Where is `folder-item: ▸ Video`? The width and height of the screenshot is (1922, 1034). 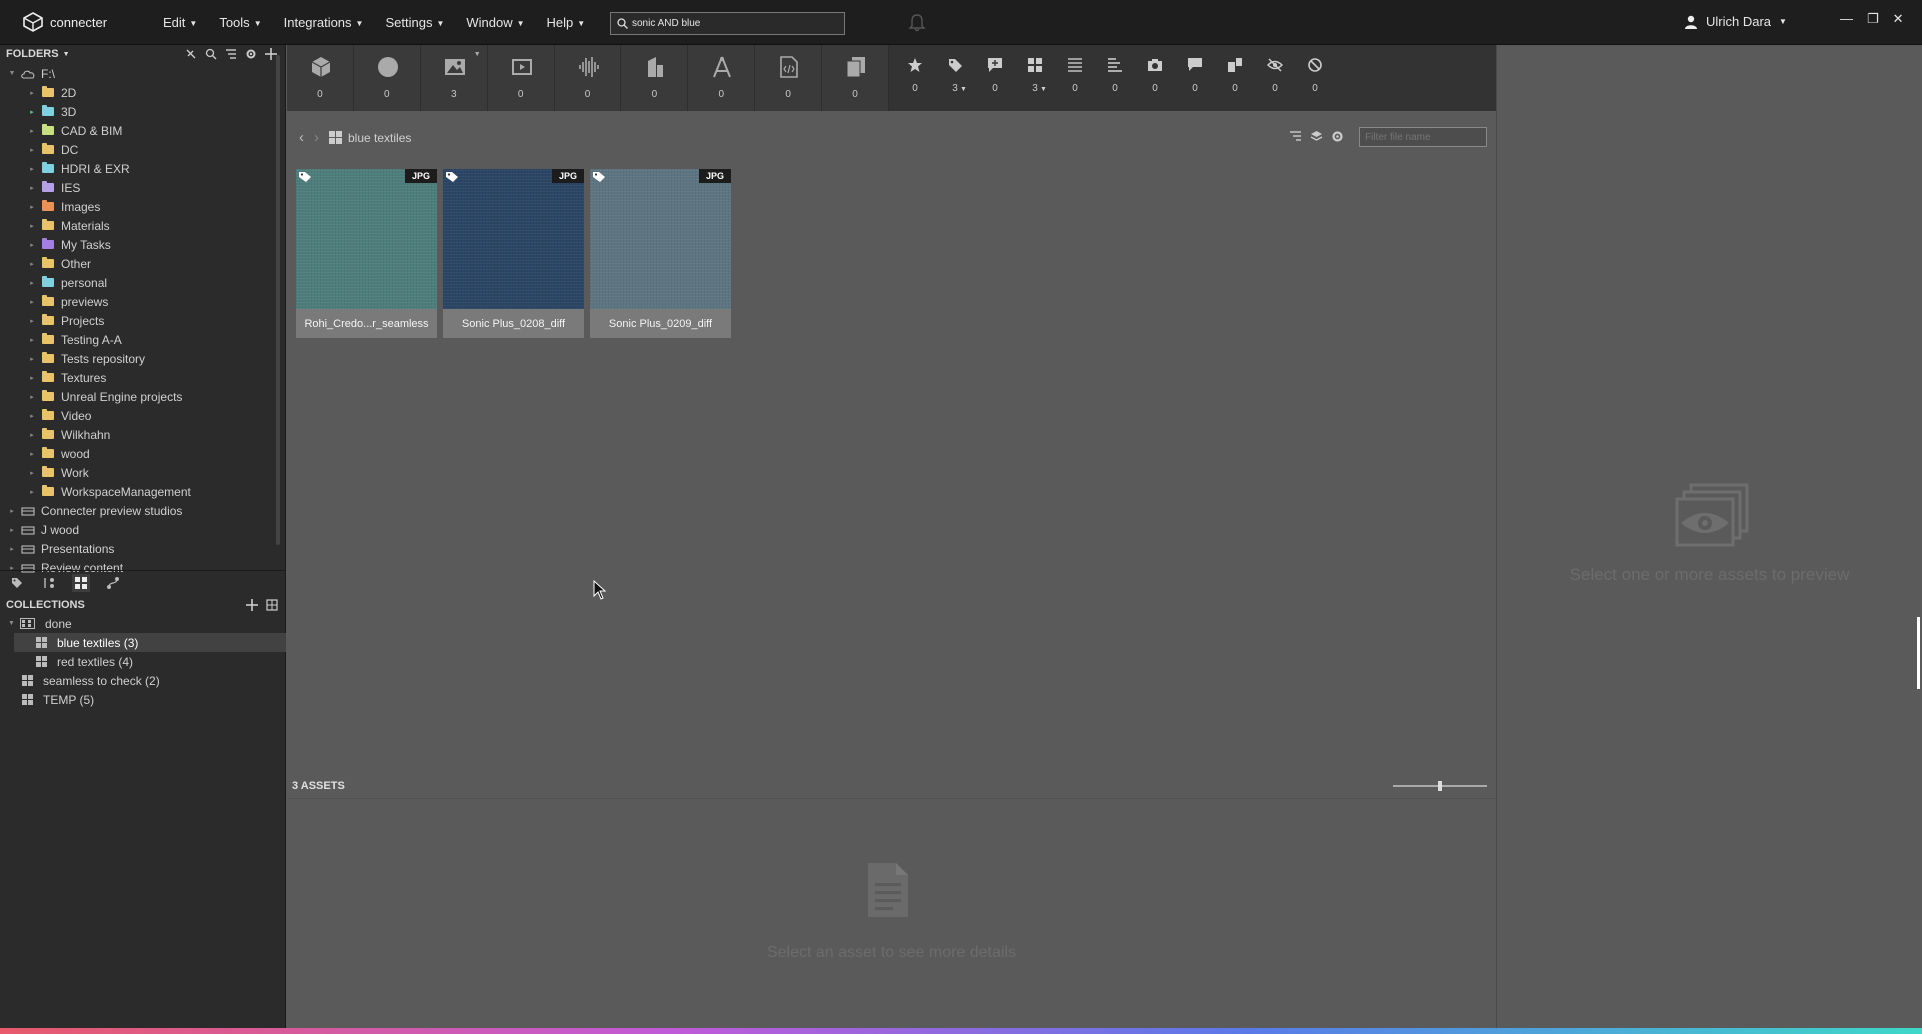
folder-item: ▸ Video is located at coordinates (58, 415).